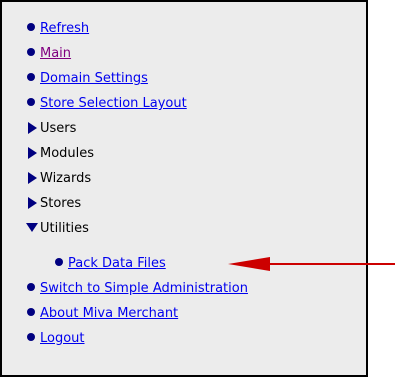 The image size is (395, 377). Describe the element at coordinates (62, 339) in the screenshot. I see `menu-link-logout: Logout` at that location.